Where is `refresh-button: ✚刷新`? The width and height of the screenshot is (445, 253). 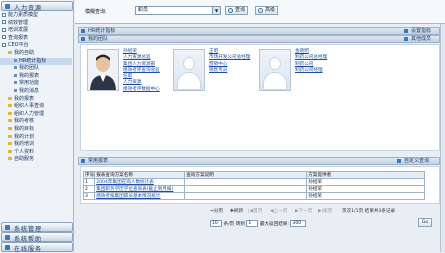
refresh-button: ✚刷新 is located at coordinates (236, 211).